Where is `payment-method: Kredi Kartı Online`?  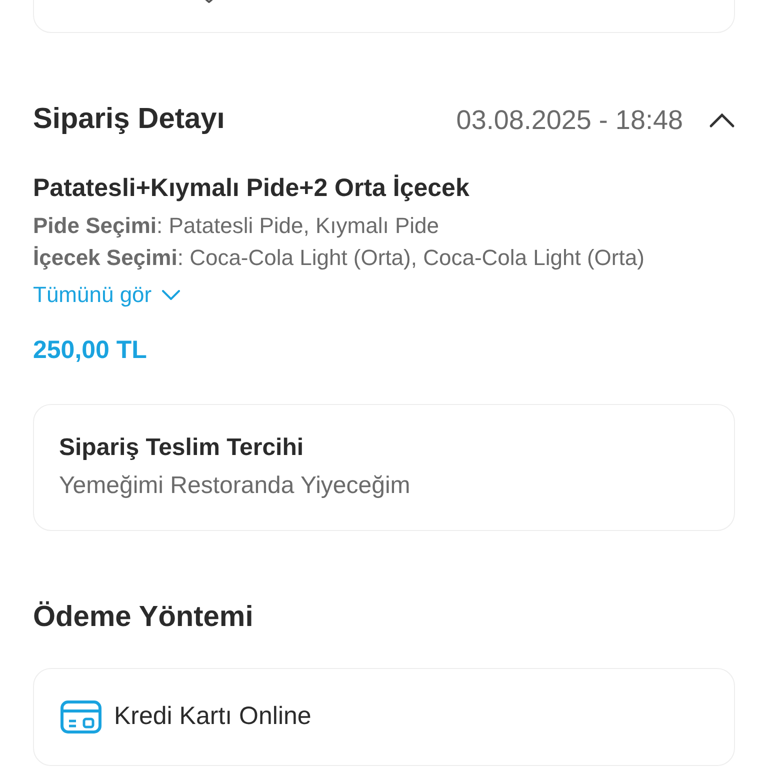
payment-method: Kredi Kartı Online is located at coordinates (213, 716).